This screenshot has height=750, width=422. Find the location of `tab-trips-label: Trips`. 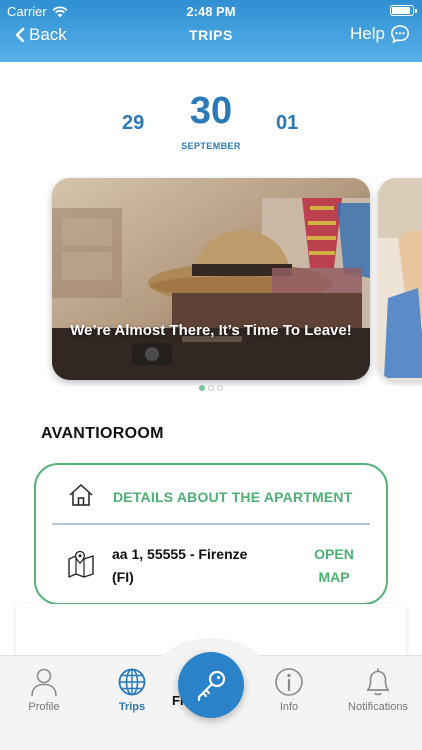

tab-trips-label: Trips is located at coordinates (132, 707).